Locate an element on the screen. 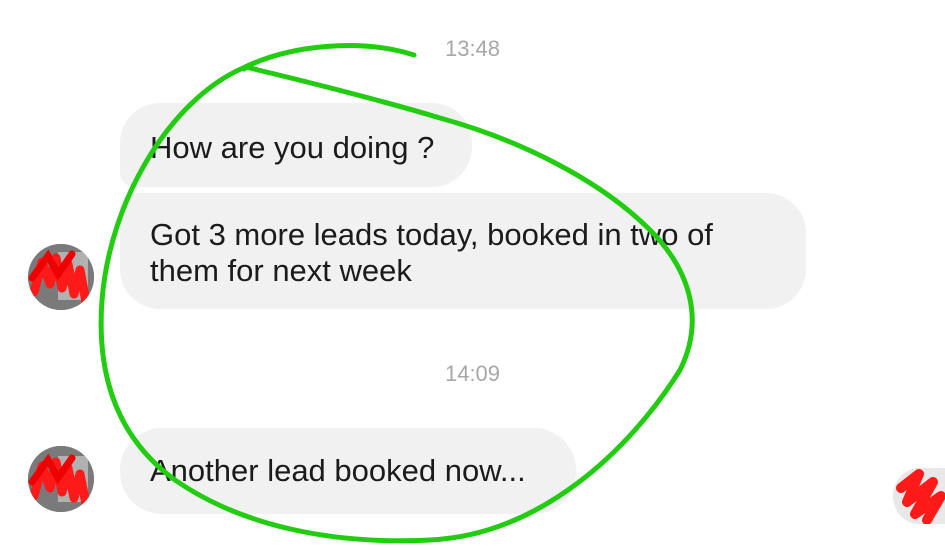  message-bubble: How are you doing ? is located at coordinates (296, 145).